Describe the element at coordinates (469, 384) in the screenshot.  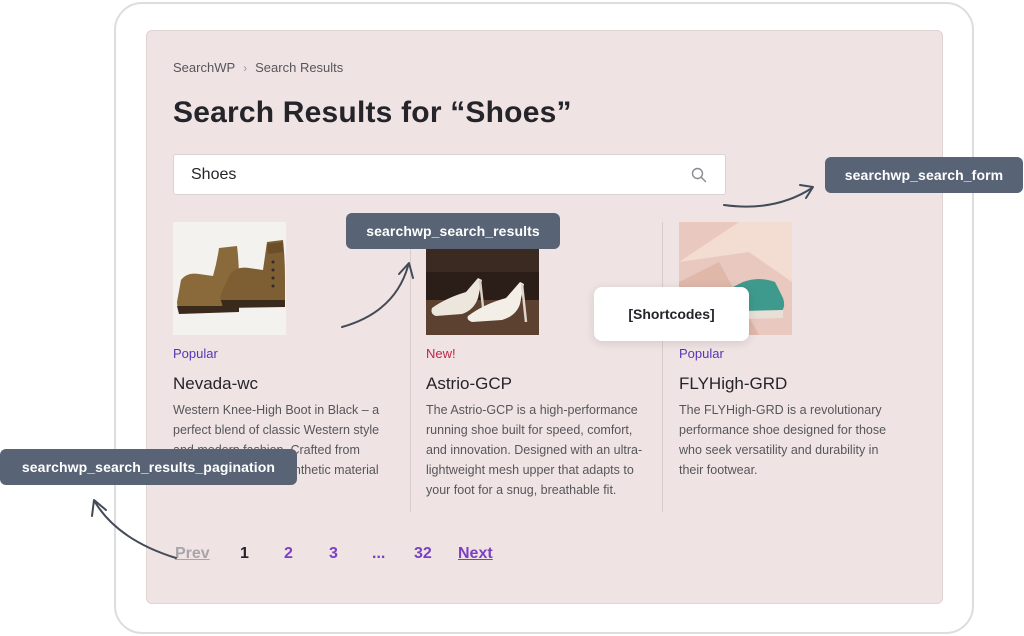
I see `result-title: Astrio-GCP` at that location.